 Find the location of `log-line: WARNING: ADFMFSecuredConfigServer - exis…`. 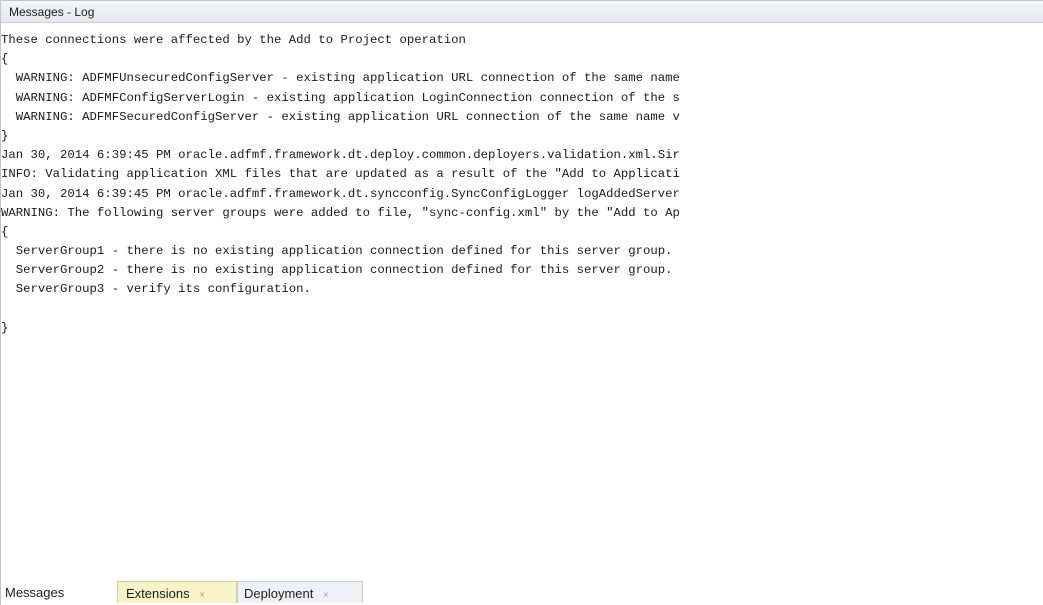

log-line: WARNING: ADFMFSecuredConfigServer - exis… is located at coordinates (340, 116).